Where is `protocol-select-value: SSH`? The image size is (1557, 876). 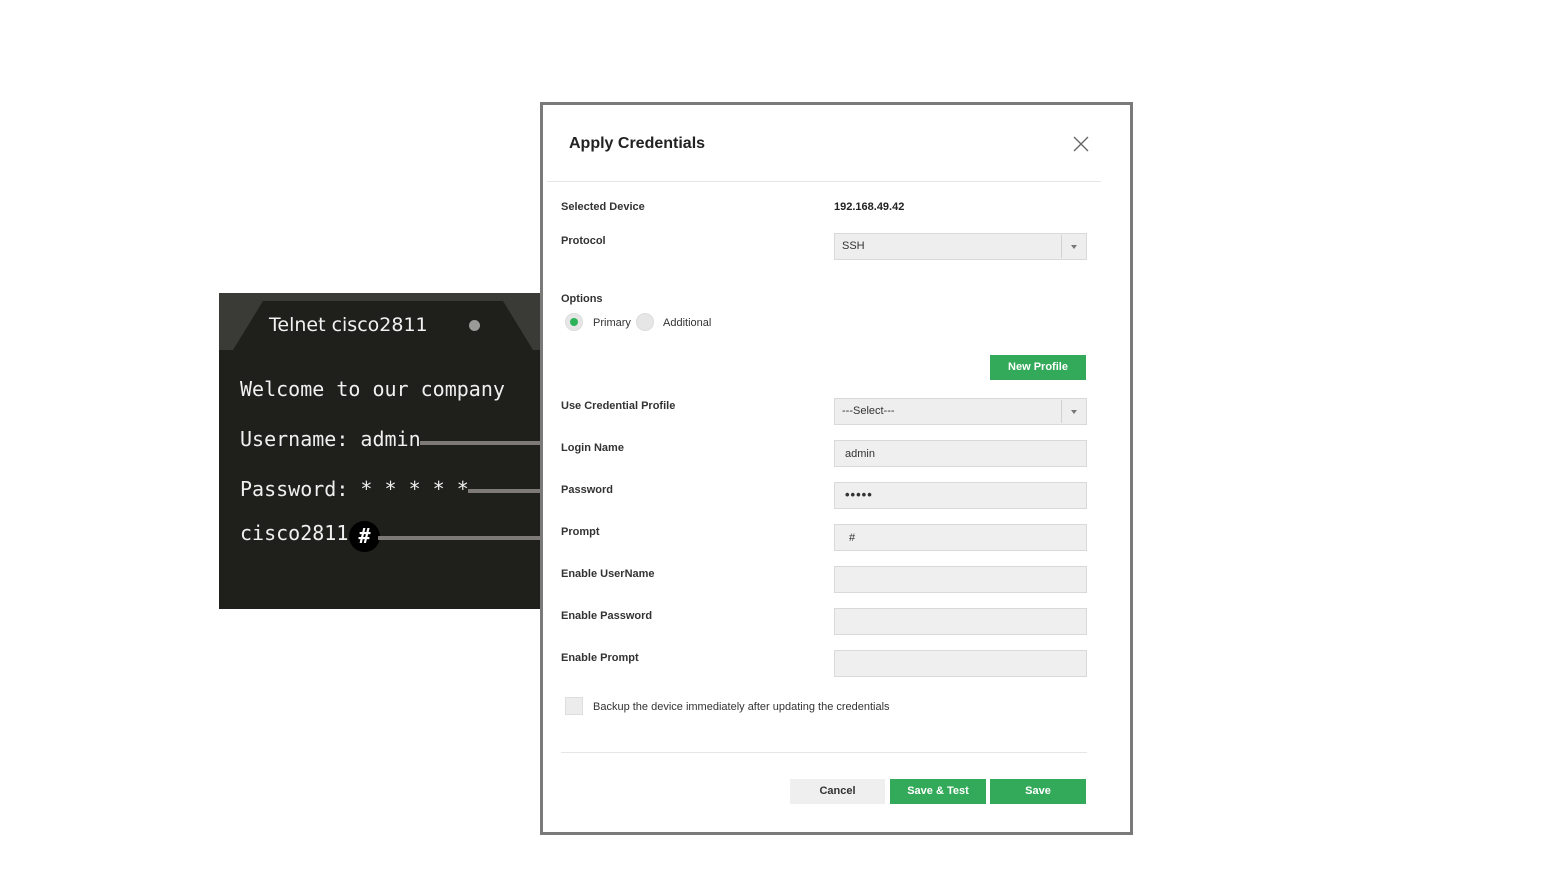 protocol-select-value: SSH is located at coordinates (853, 246).